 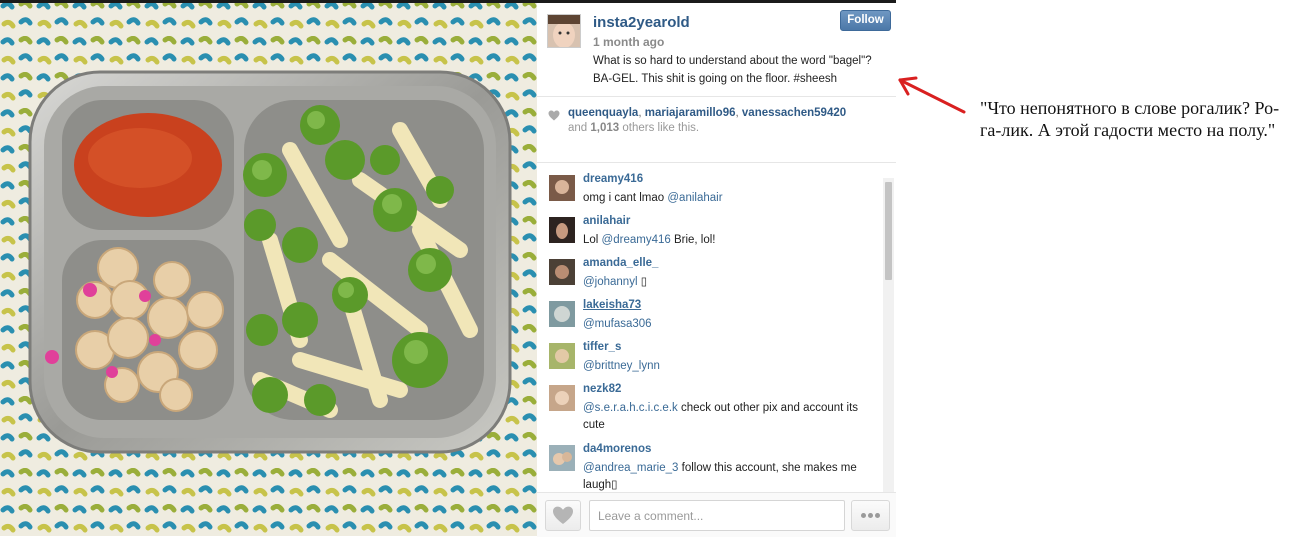 I want to click on comment-input, so click(x=717, y=515).